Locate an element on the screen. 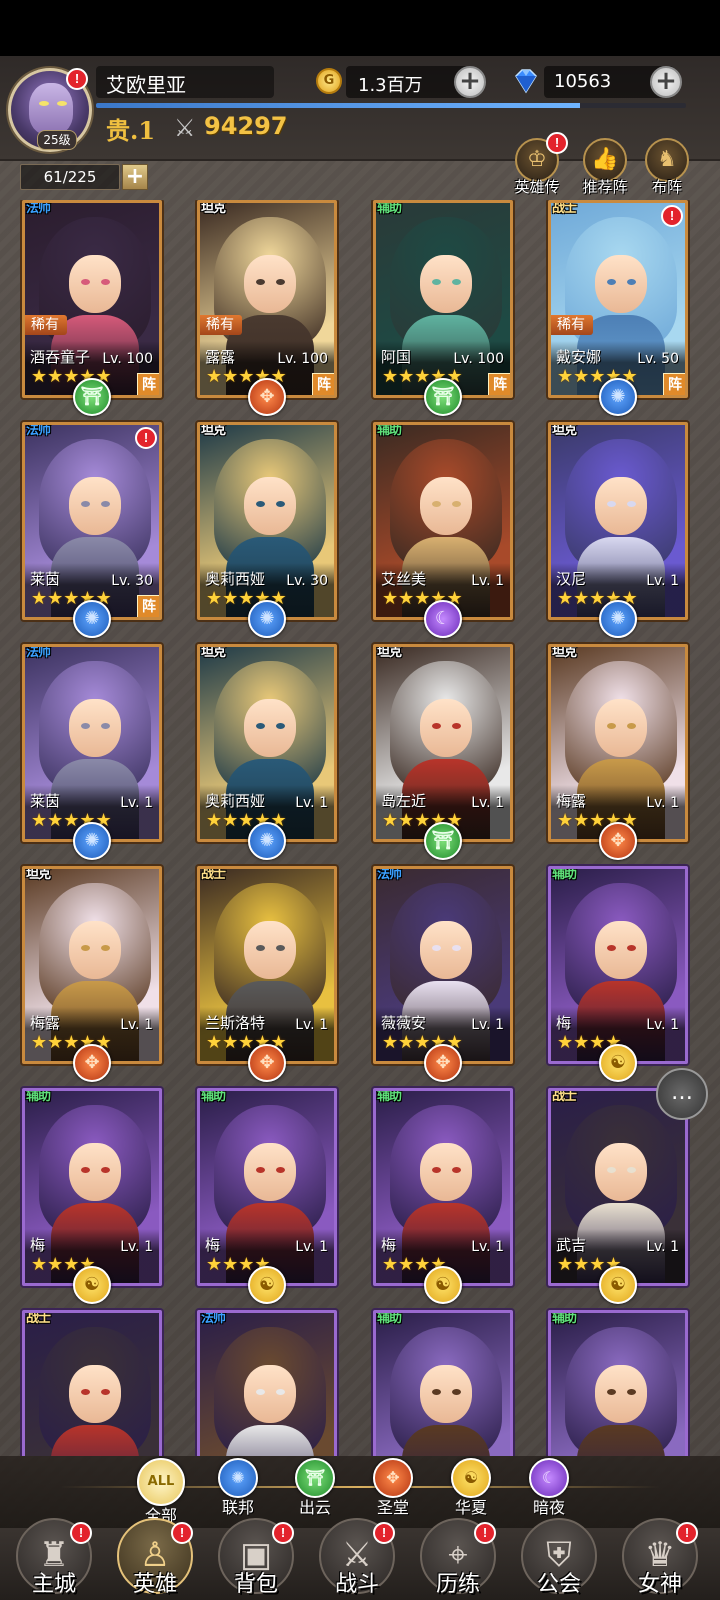  hero-card: 辅助 阿国 Lv. 100 ★★★★★ 阵 is located at coordinates (443, 299).